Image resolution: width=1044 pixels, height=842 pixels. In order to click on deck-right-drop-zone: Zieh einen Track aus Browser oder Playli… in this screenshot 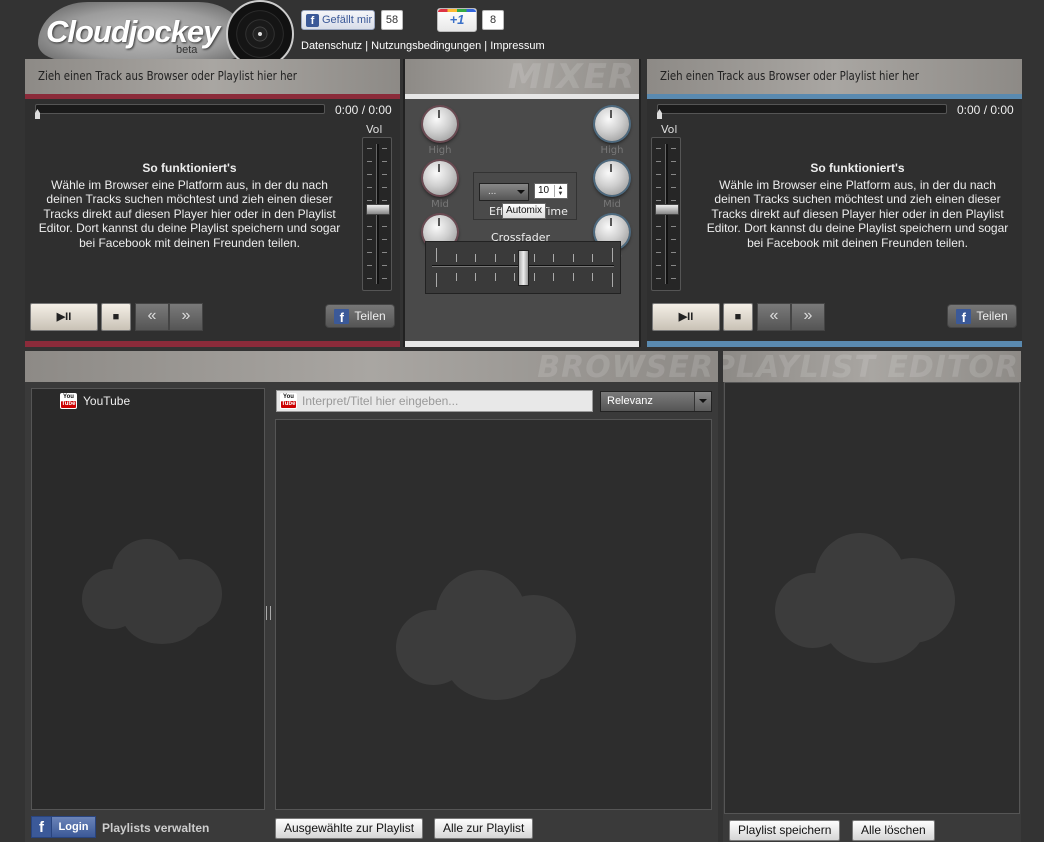, I will do `click(834, 76)`.